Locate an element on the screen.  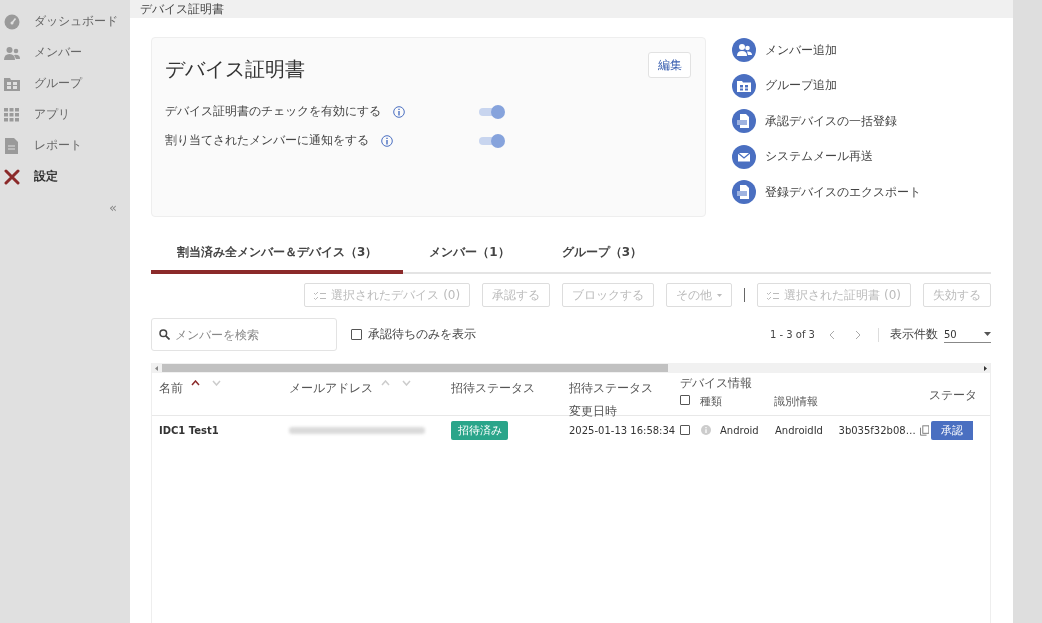
table-cell: 2025-01-13 16:58:34 is located at coordinates (622, 430).